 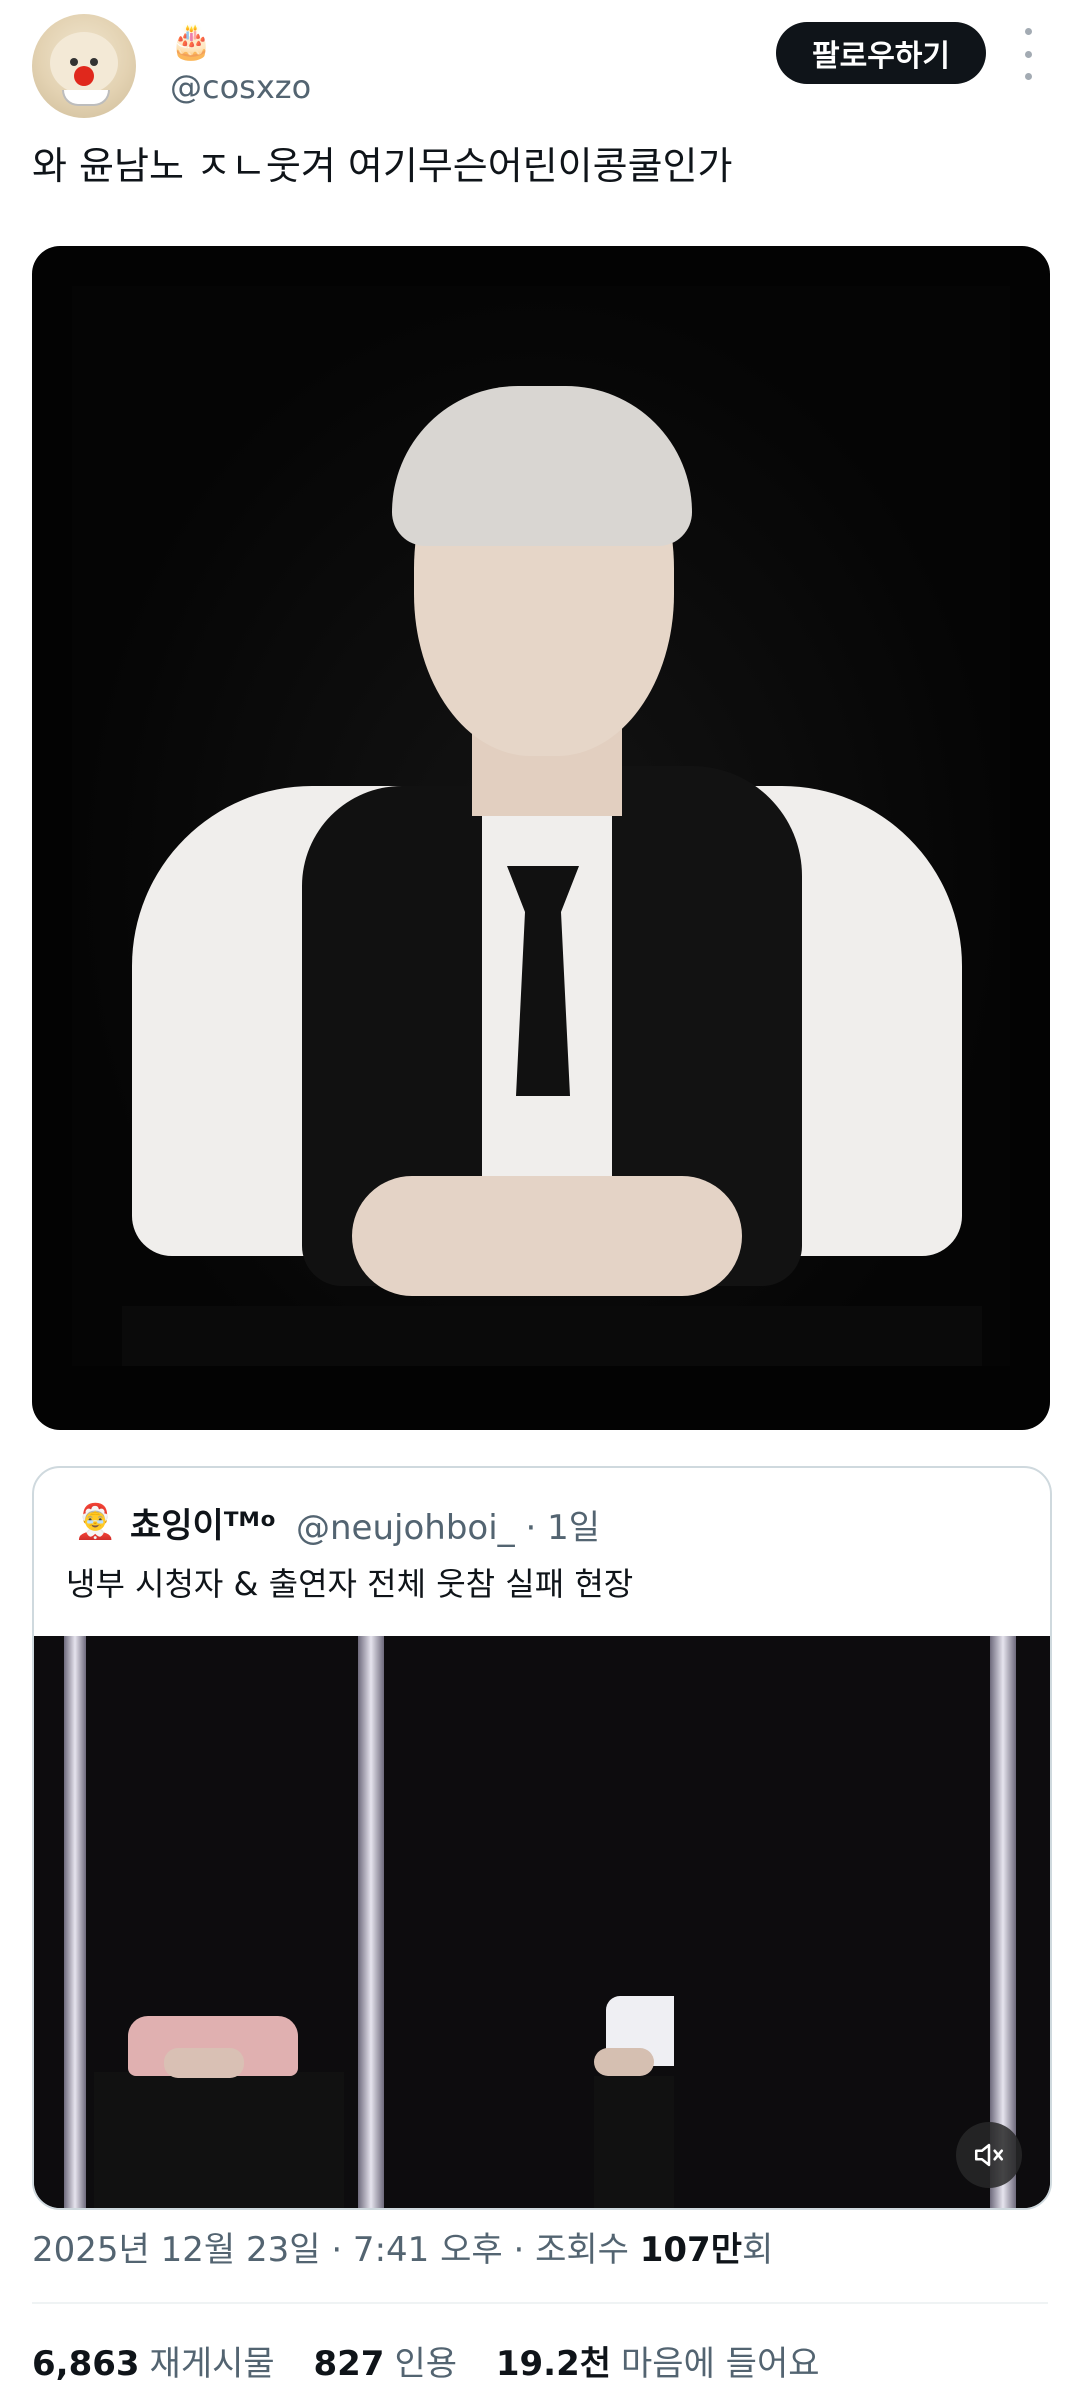 What do you see at coordinates (219, 2140) in the screenshot?
I see `video-table` at bounding box center [219, 2140].